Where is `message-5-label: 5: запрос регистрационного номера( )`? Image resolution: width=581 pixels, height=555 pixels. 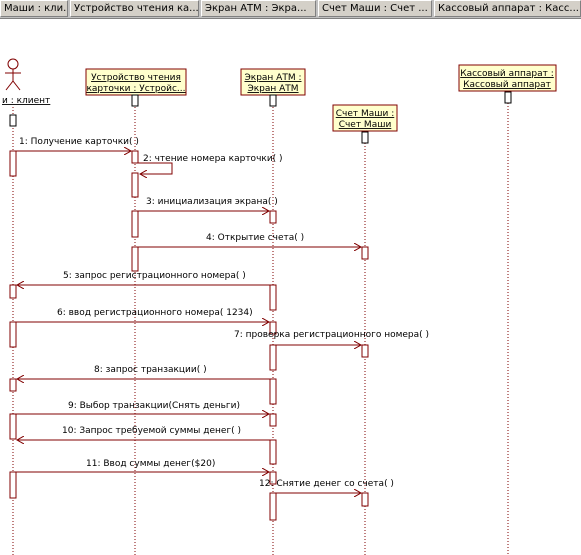 message-5-label: 5: запрос регистрационного номера( ) is located at coordinates (154, 276).